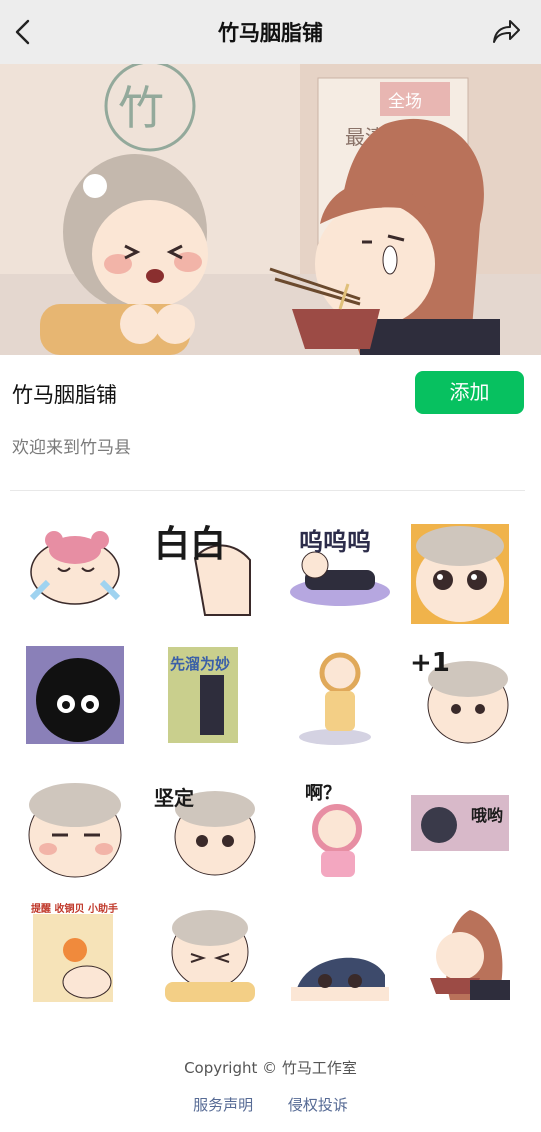 This screenshot has width=541, height=1132. I want to click on sticker-item: 先溜为妙, so click(215, 700).